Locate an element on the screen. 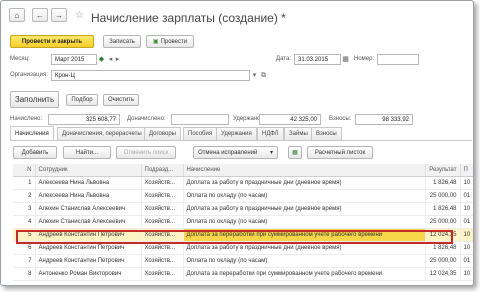 The image size is (480, 292). month-prev-icon: ▸ is located at coordinates (117, 59).